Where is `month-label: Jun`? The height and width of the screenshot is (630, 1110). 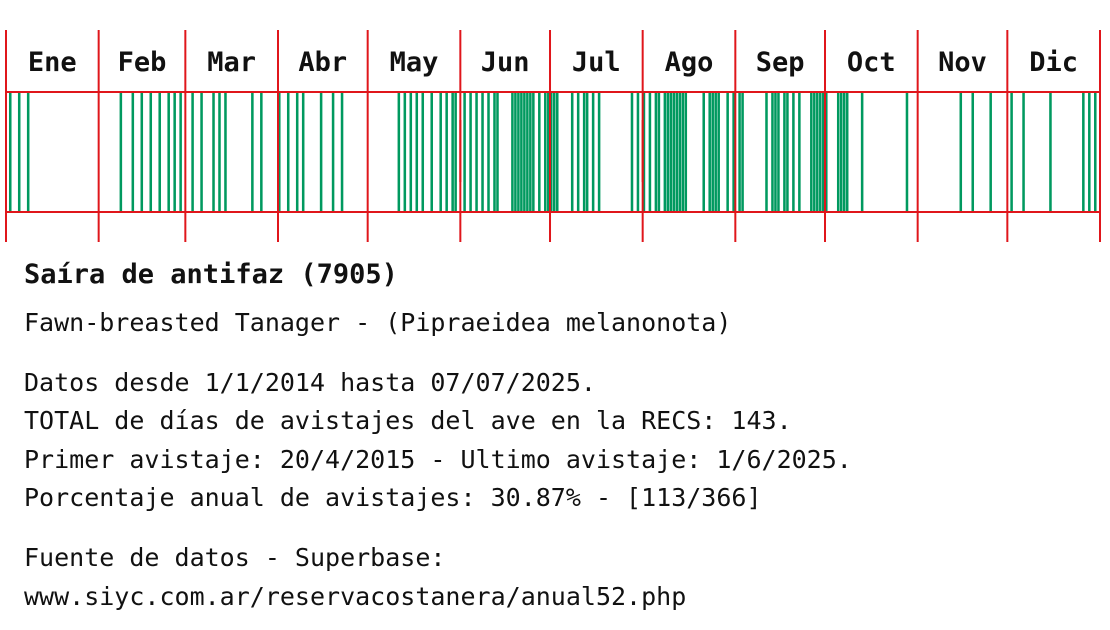 month-label: Jun is located at coordinates (505, 62).